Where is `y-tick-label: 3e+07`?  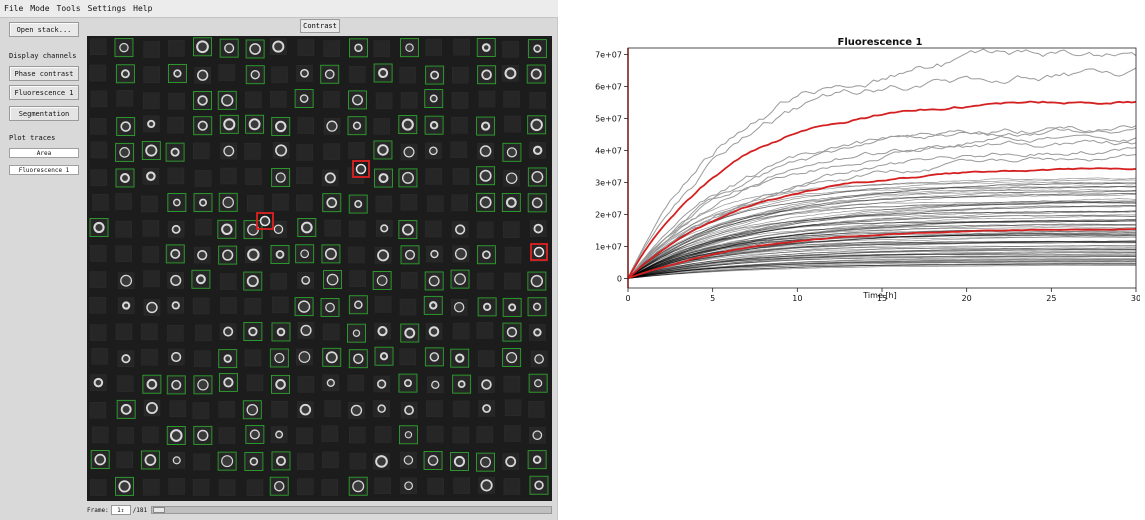 y-tick-label: 3e+07 is located at coordinates (608, 182).